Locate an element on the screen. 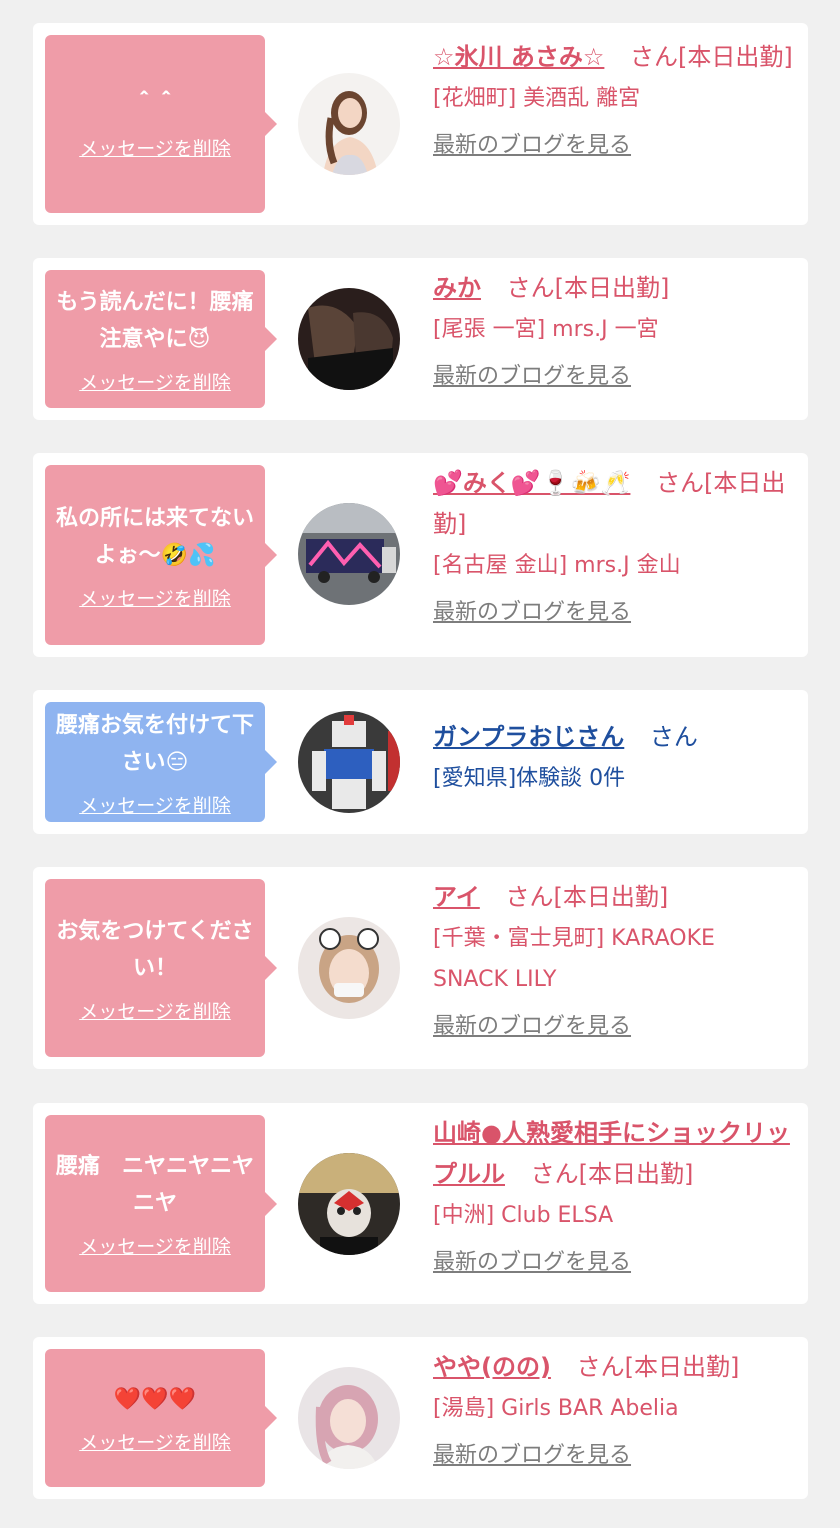 This screenshot has width=840, height=1528. shop-text: [千葉・富士見町] KARAOKE SNACK LILY is located at coordinates (574, 959).